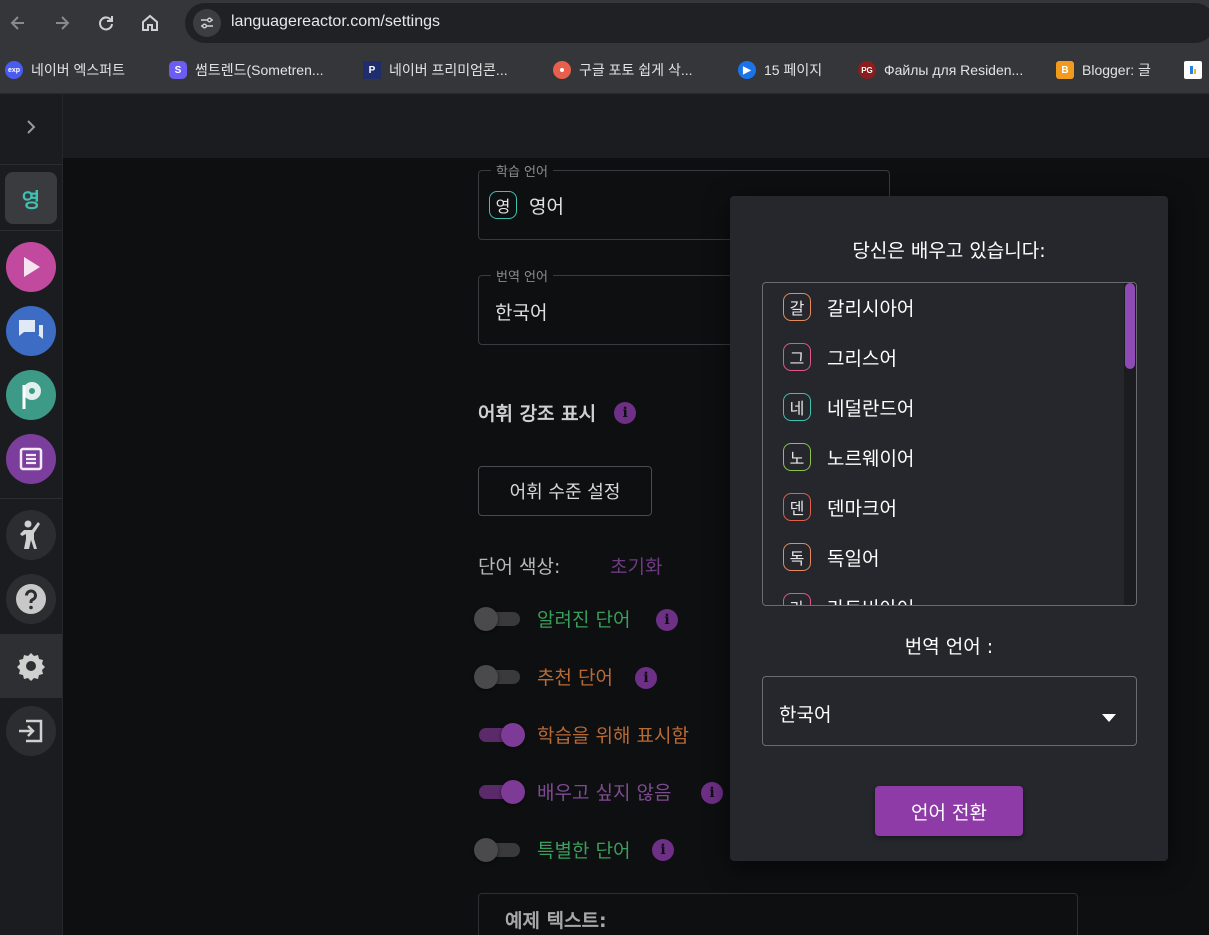  What do you see at coordinates (498, 619) in the screenshot?
I see `known-words-toggle` at bounding box center [498, 619].